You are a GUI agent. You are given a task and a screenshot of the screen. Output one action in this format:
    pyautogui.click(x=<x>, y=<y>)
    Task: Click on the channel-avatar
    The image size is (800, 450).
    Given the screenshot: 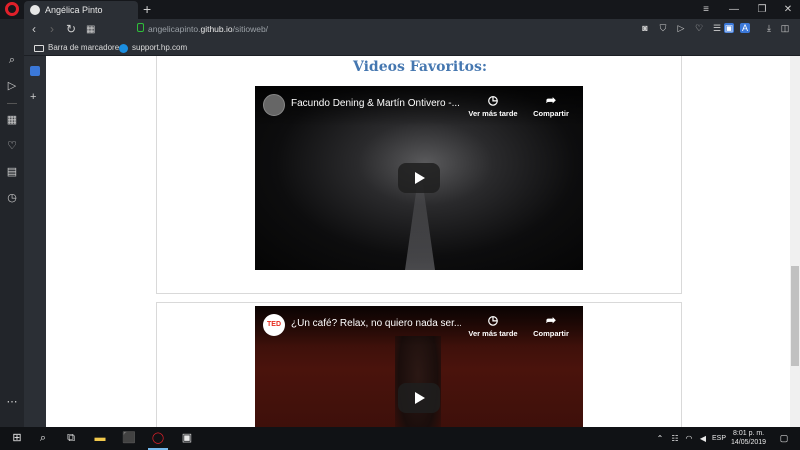 What is the action you would take?
    pyautogui.click(x=274, y=105)
    